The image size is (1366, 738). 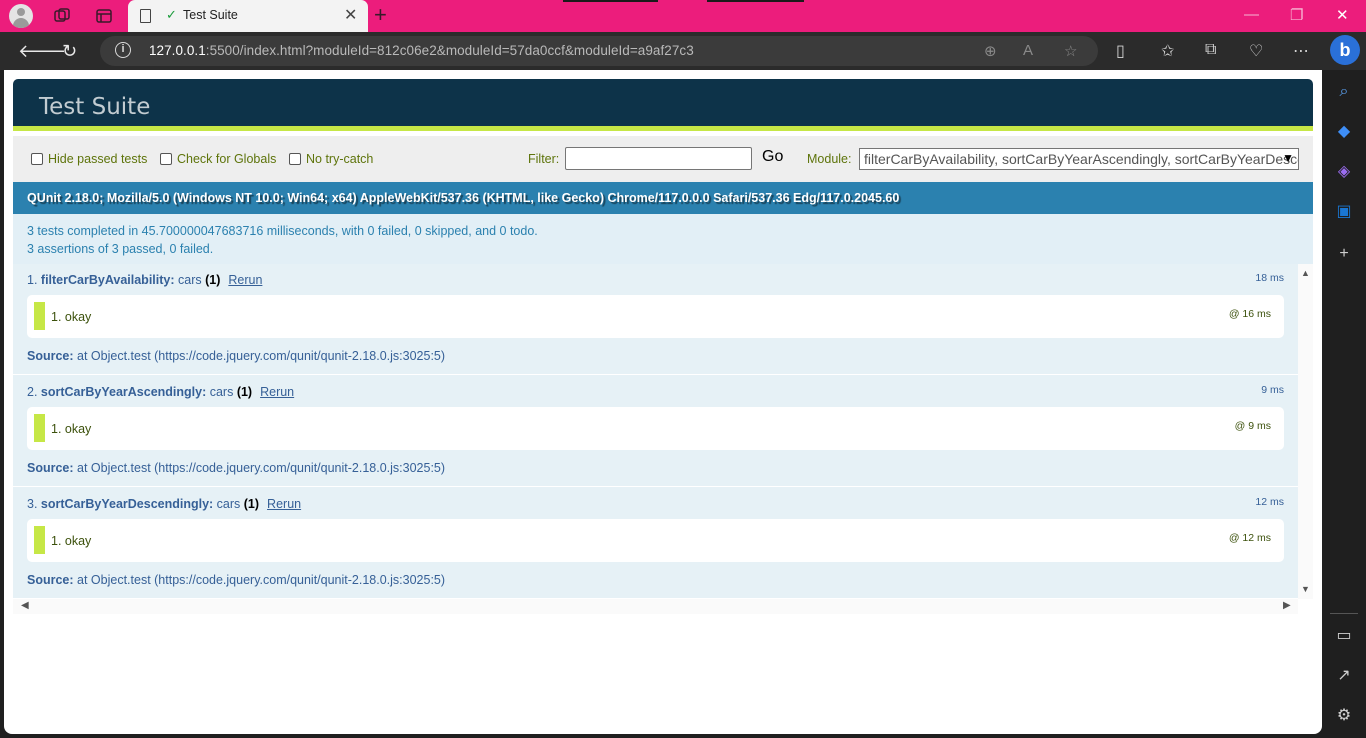 I want to click on test-runtime: 18 ms, so click(x=1269, y=278).